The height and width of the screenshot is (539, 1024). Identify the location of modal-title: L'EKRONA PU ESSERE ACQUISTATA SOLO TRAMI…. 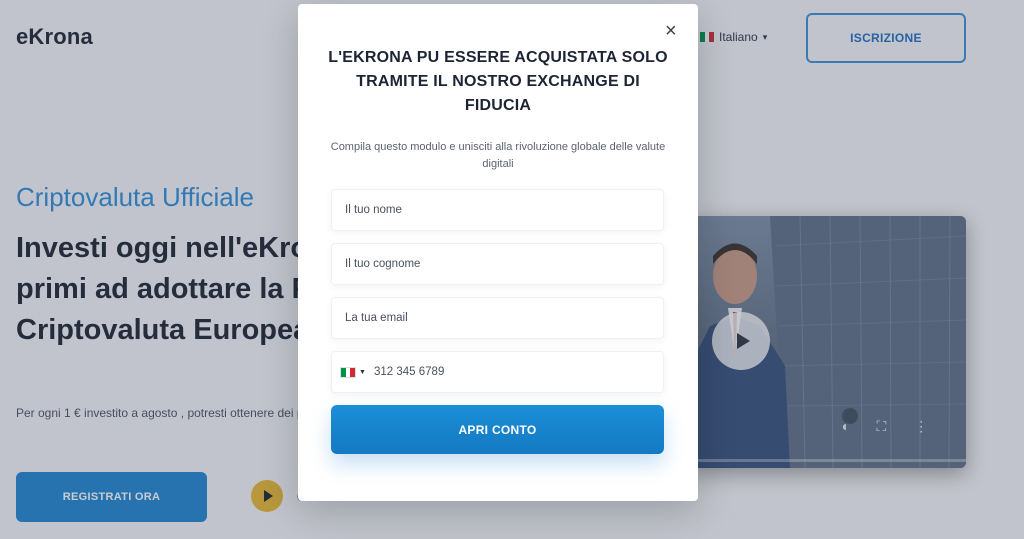
(498, 81).